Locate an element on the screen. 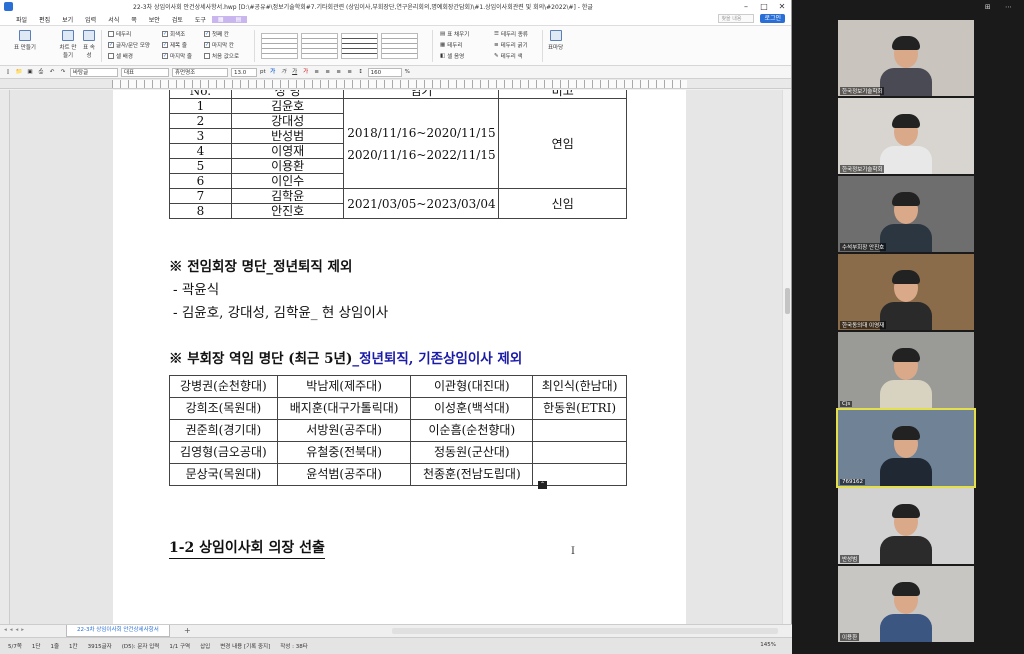  horizontal-scrollbar is located at coordinates (585, 631).